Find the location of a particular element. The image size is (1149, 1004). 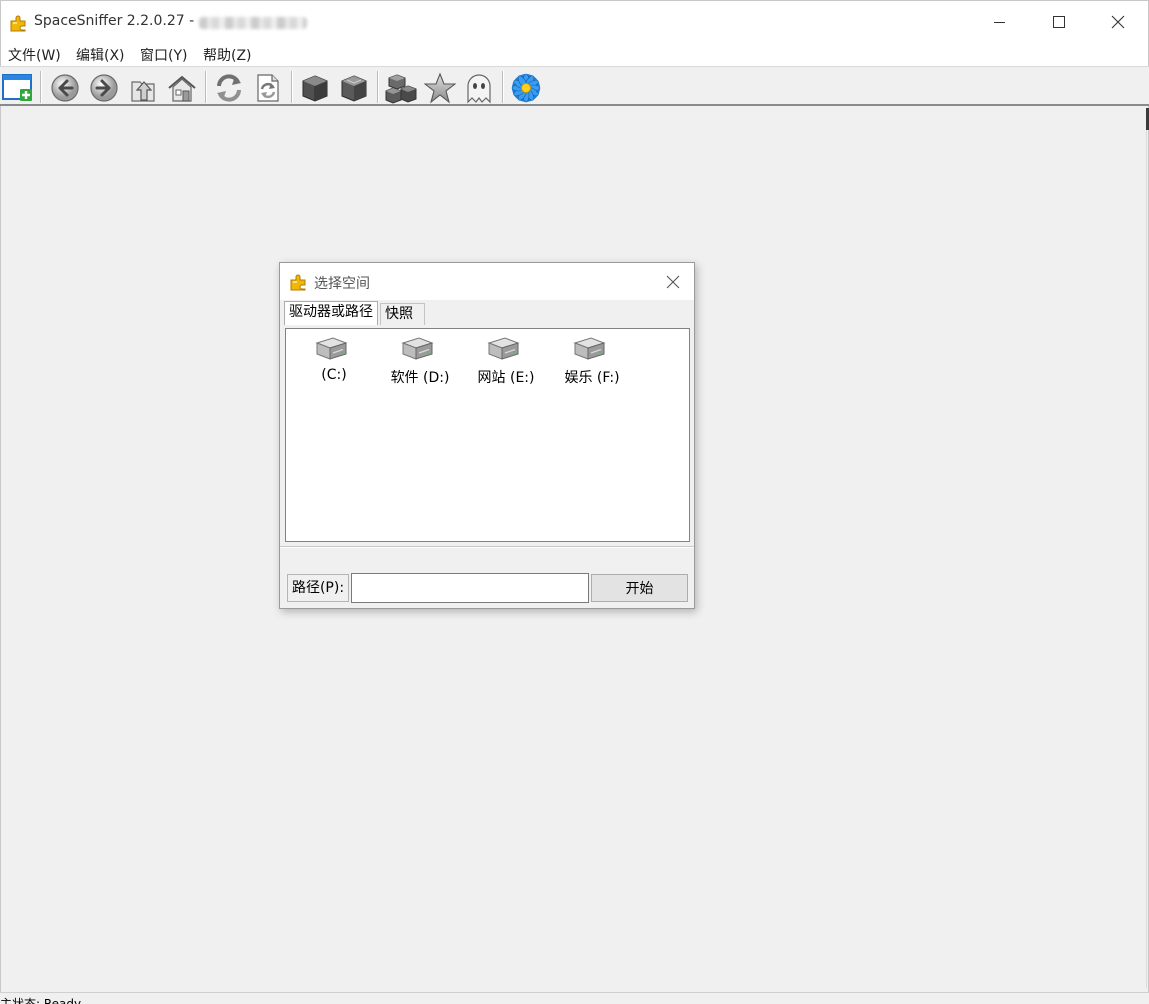

minimize-button is located at coordinates (1000, 22).